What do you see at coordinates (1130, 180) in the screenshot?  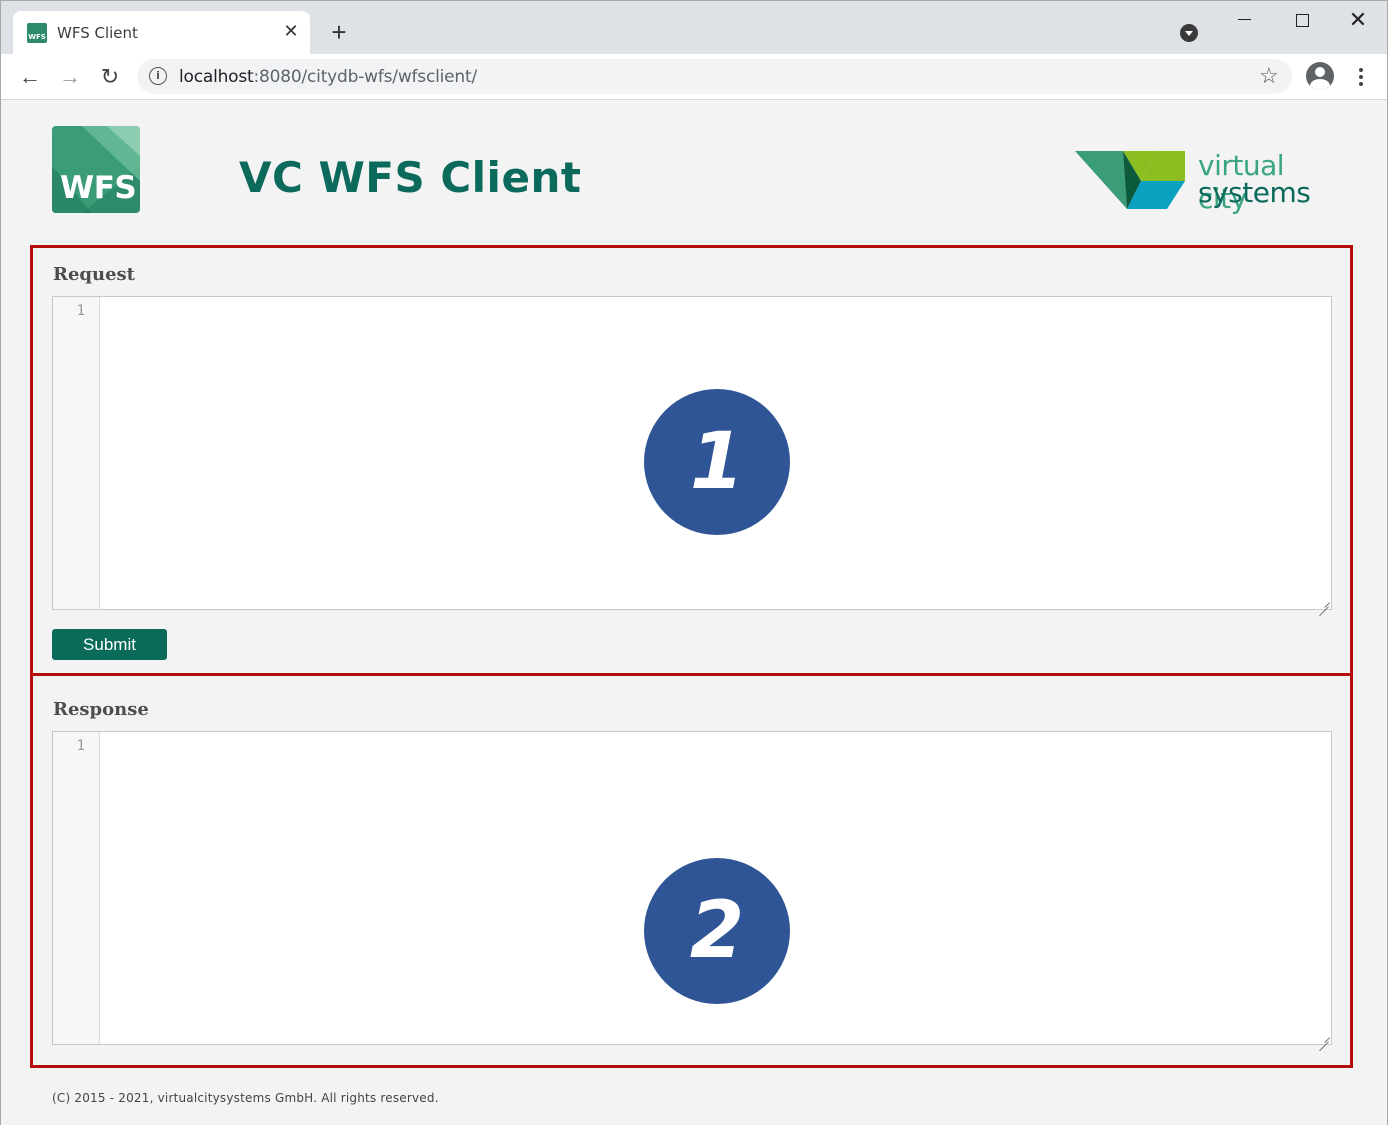 I see `vcs-logo-mark-icon` at bounding box center [1130, 180].